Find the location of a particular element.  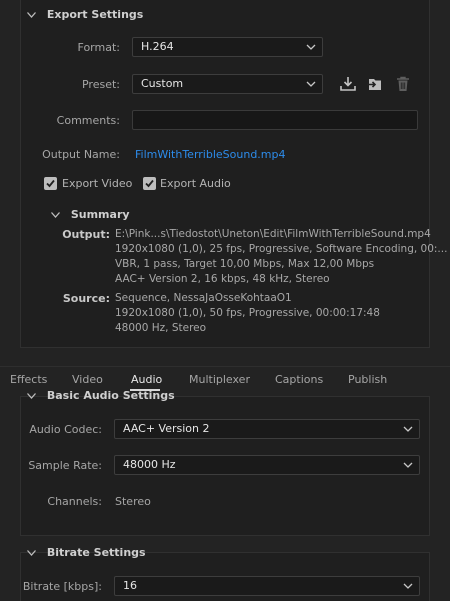

format-value: H.264 is located at coordinates (157, 46).